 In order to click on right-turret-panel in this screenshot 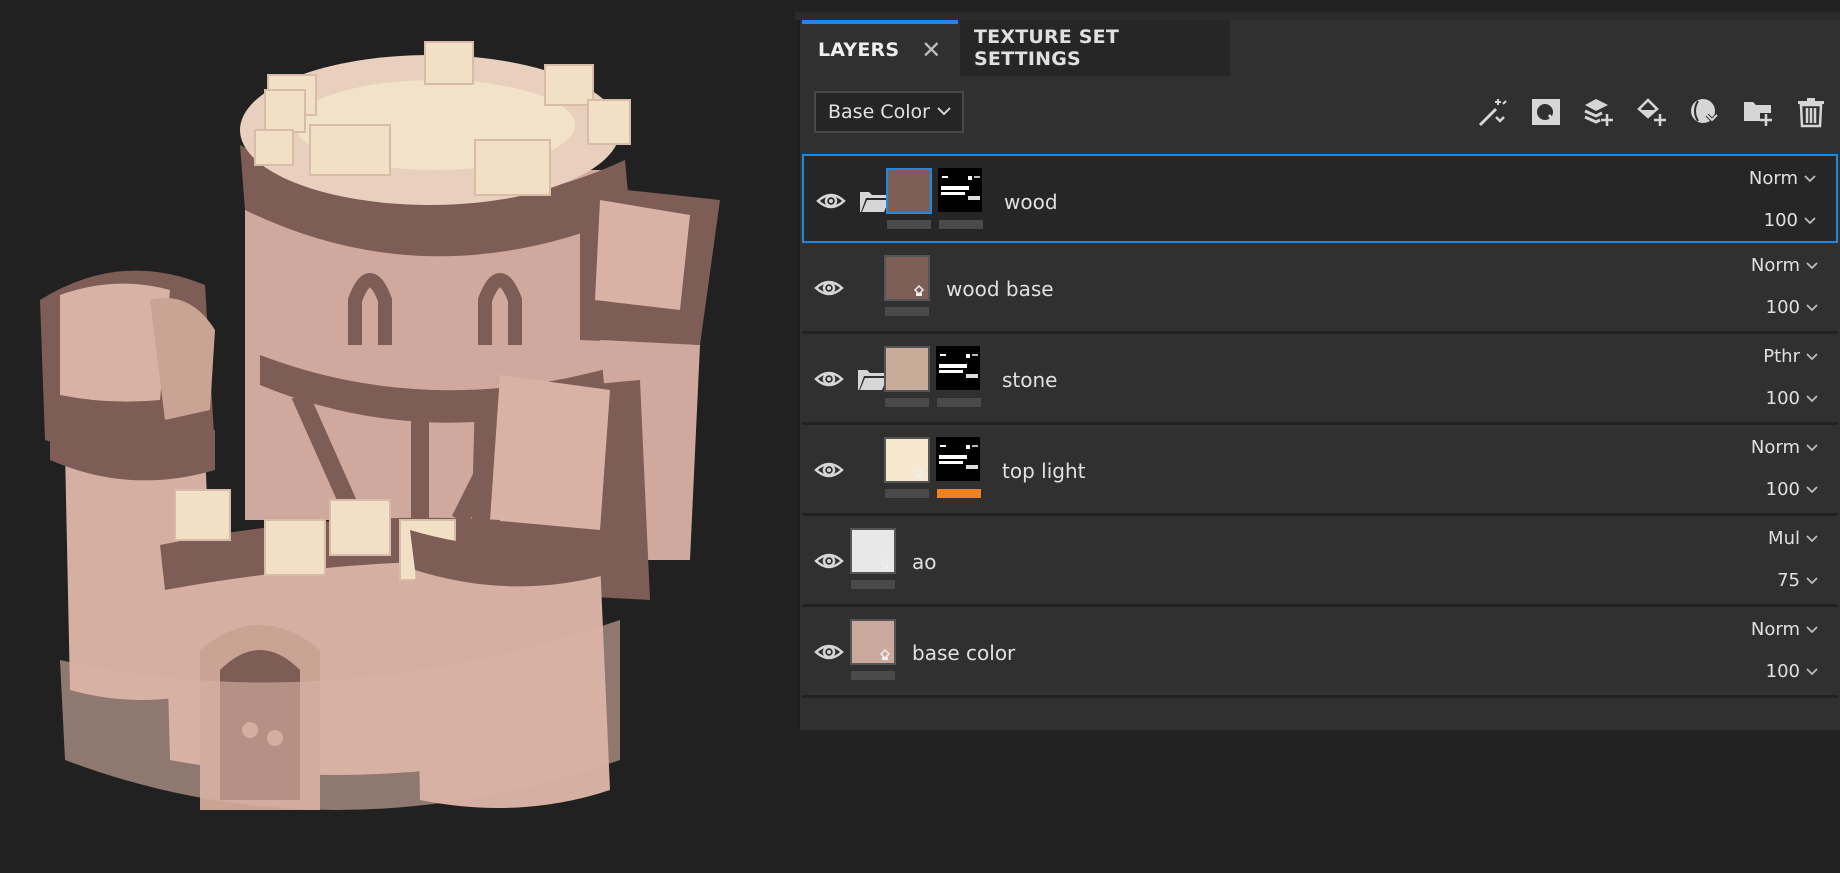, I will do `click(642, 255)`.